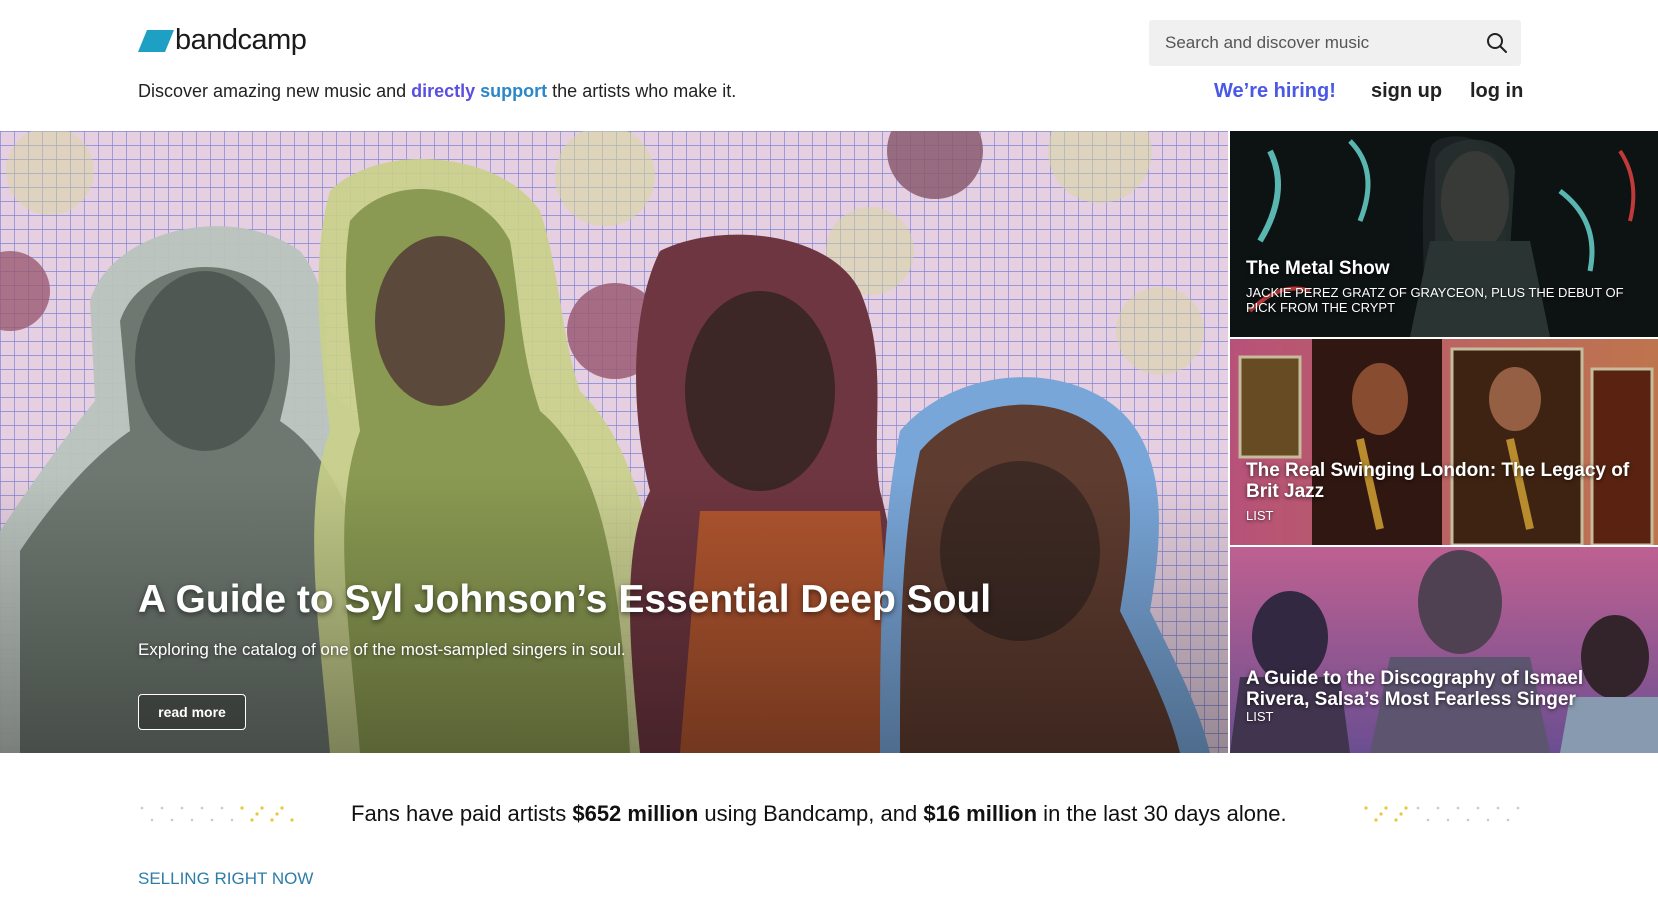  Describe the element at coordinates (1162, 813) in the screenshot. I see `stats-text: in the last 30 days alone.` at that location.